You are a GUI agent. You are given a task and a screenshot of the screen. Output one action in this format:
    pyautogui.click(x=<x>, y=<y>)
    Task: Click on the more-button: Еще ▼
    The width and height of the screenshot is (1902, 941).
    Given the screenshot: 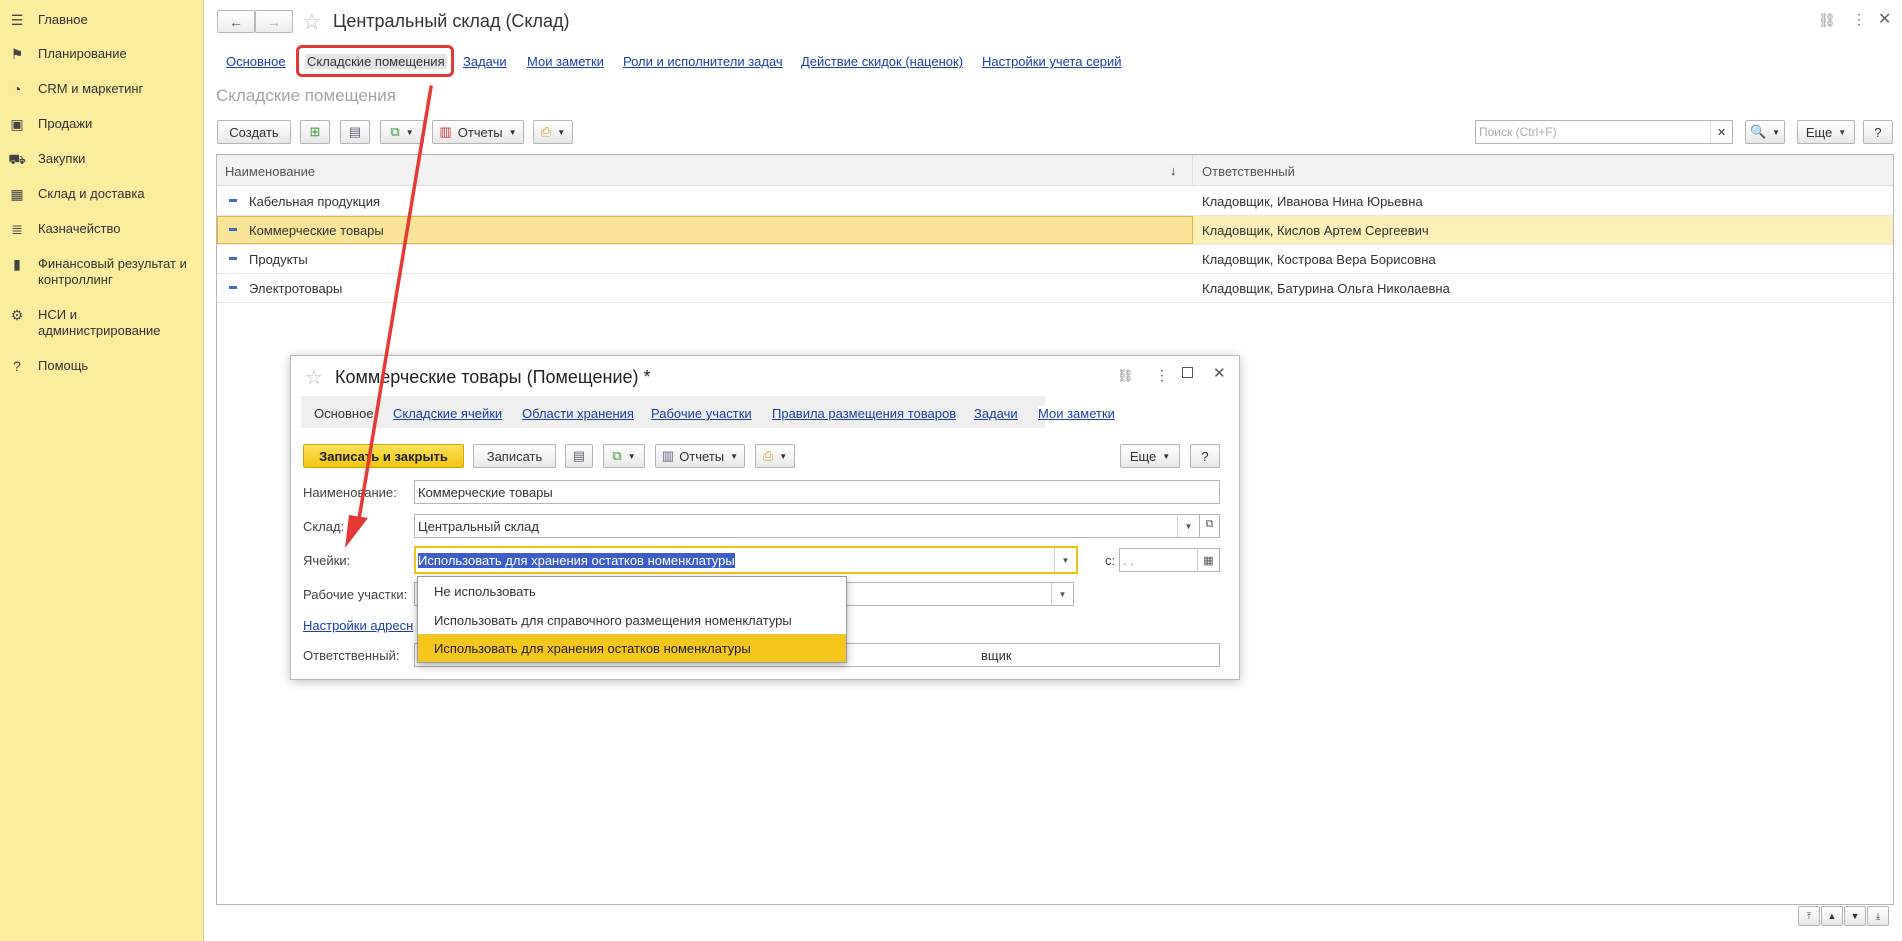 What is the action you would take?
    pyautogui.click(x=1826, y=132)
    